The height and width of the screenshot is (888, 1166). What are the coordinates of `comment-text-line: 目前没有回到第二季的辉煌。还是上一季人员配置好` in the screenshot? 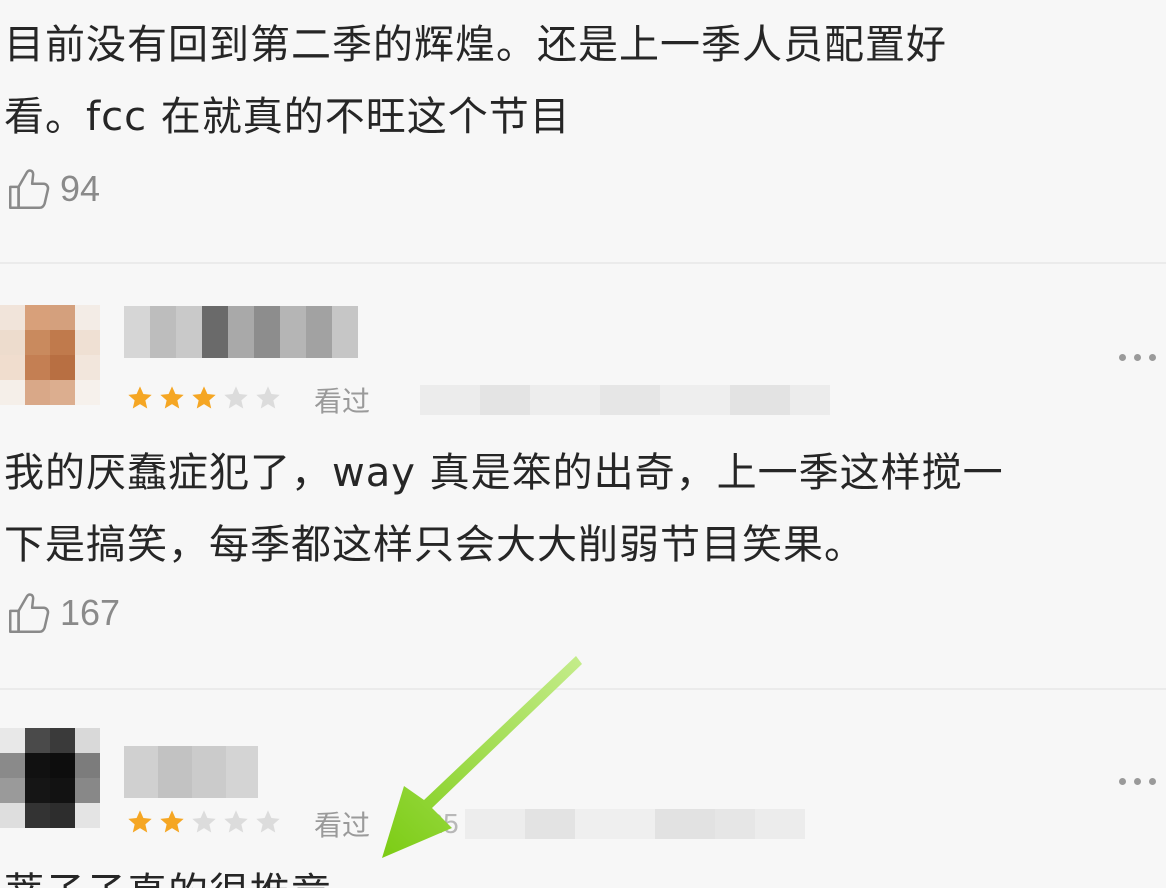 It's located at (475, 45).